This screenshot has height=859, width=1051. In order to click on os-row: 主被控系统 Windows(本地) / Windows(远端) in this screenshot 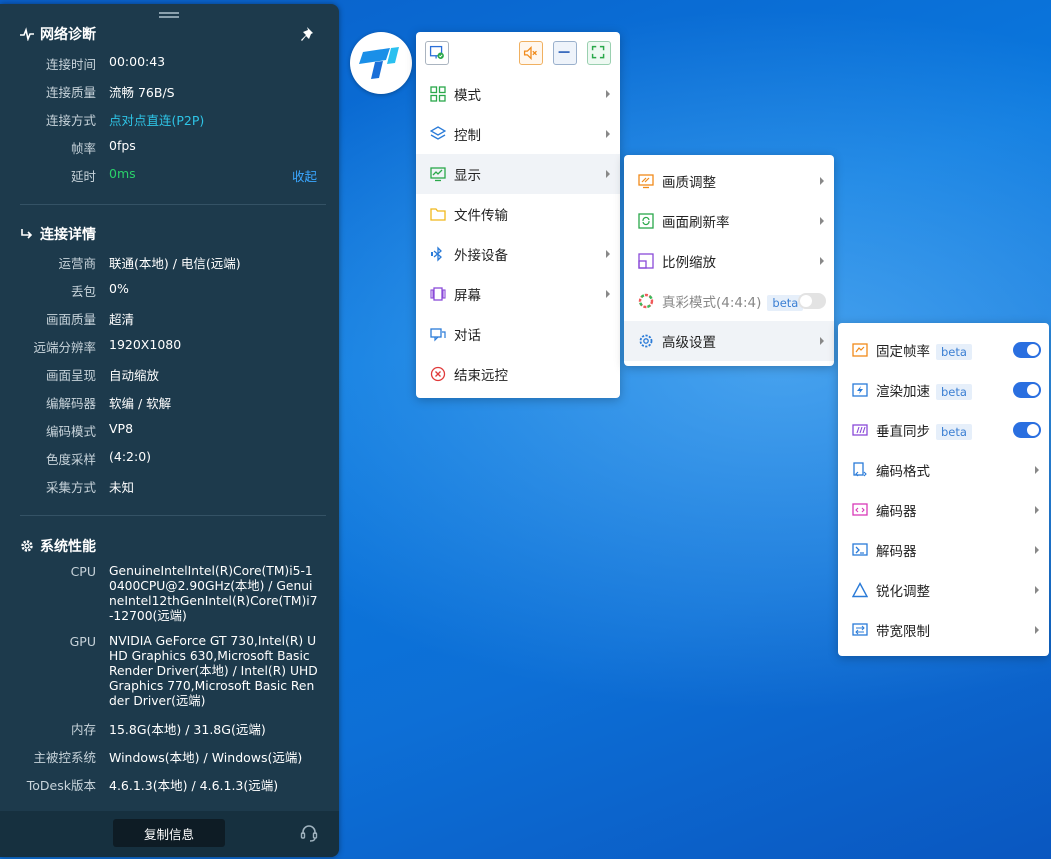, I will do `click(169, 757)`.